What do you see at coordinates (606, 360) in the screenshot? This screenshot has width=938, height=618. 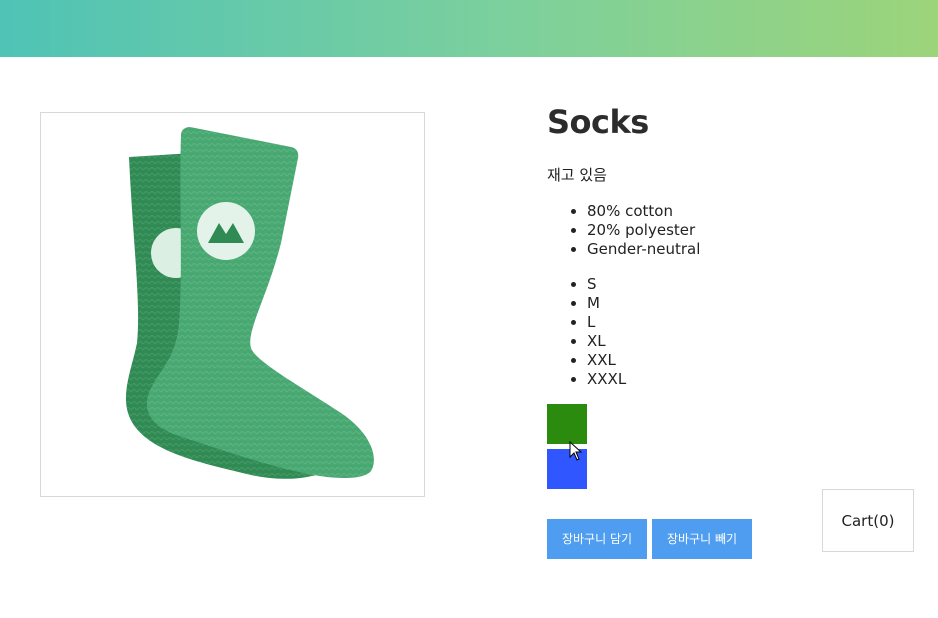 I see `size-item: XXL` at bounding box center [606, 360].